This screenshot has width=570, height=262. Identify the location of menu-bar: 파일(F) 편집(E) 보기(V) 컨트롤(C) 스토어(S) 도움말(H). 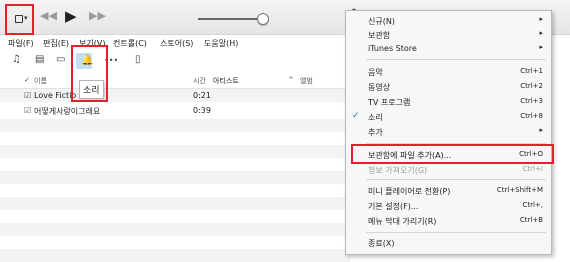
(175, 43).